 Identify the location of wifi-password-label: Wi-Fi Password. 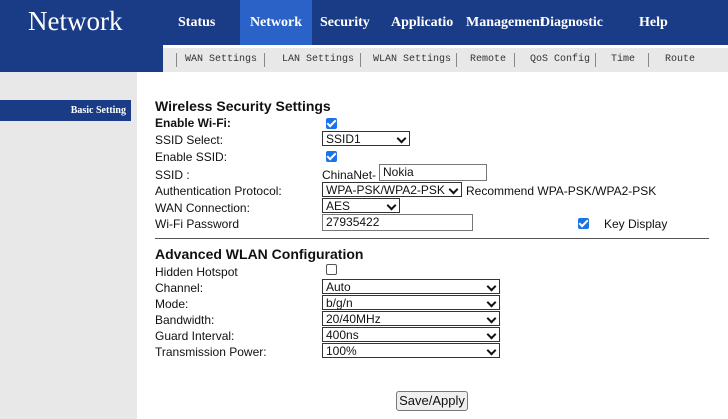
(197, 224).